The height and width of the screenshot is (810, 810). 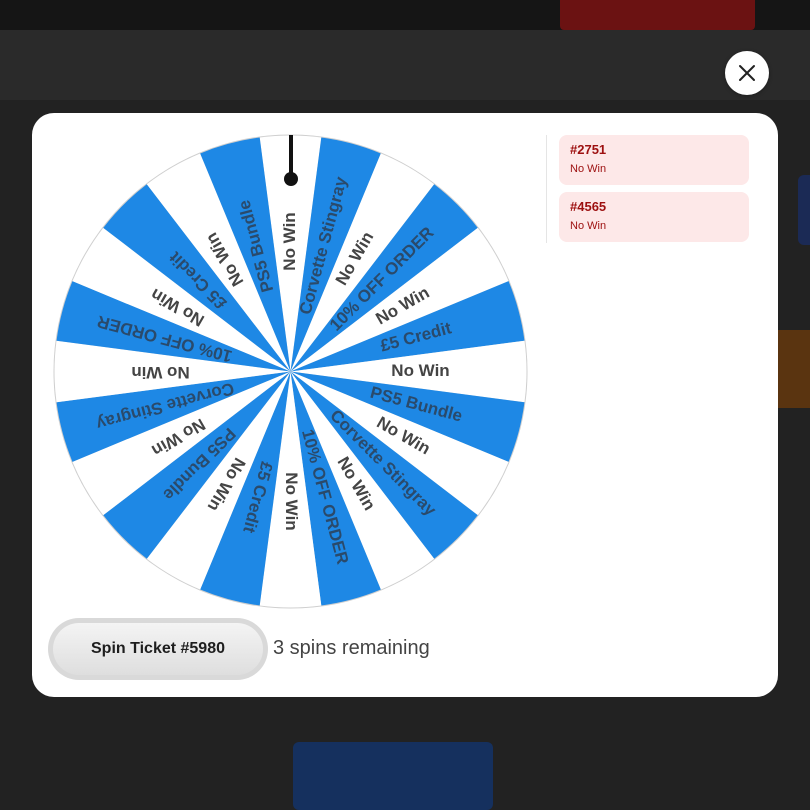 What do you see at coordinates (291, 179) in the screenshot?
I see `wheel-pointer-dot` at bounding box center [291, 179].